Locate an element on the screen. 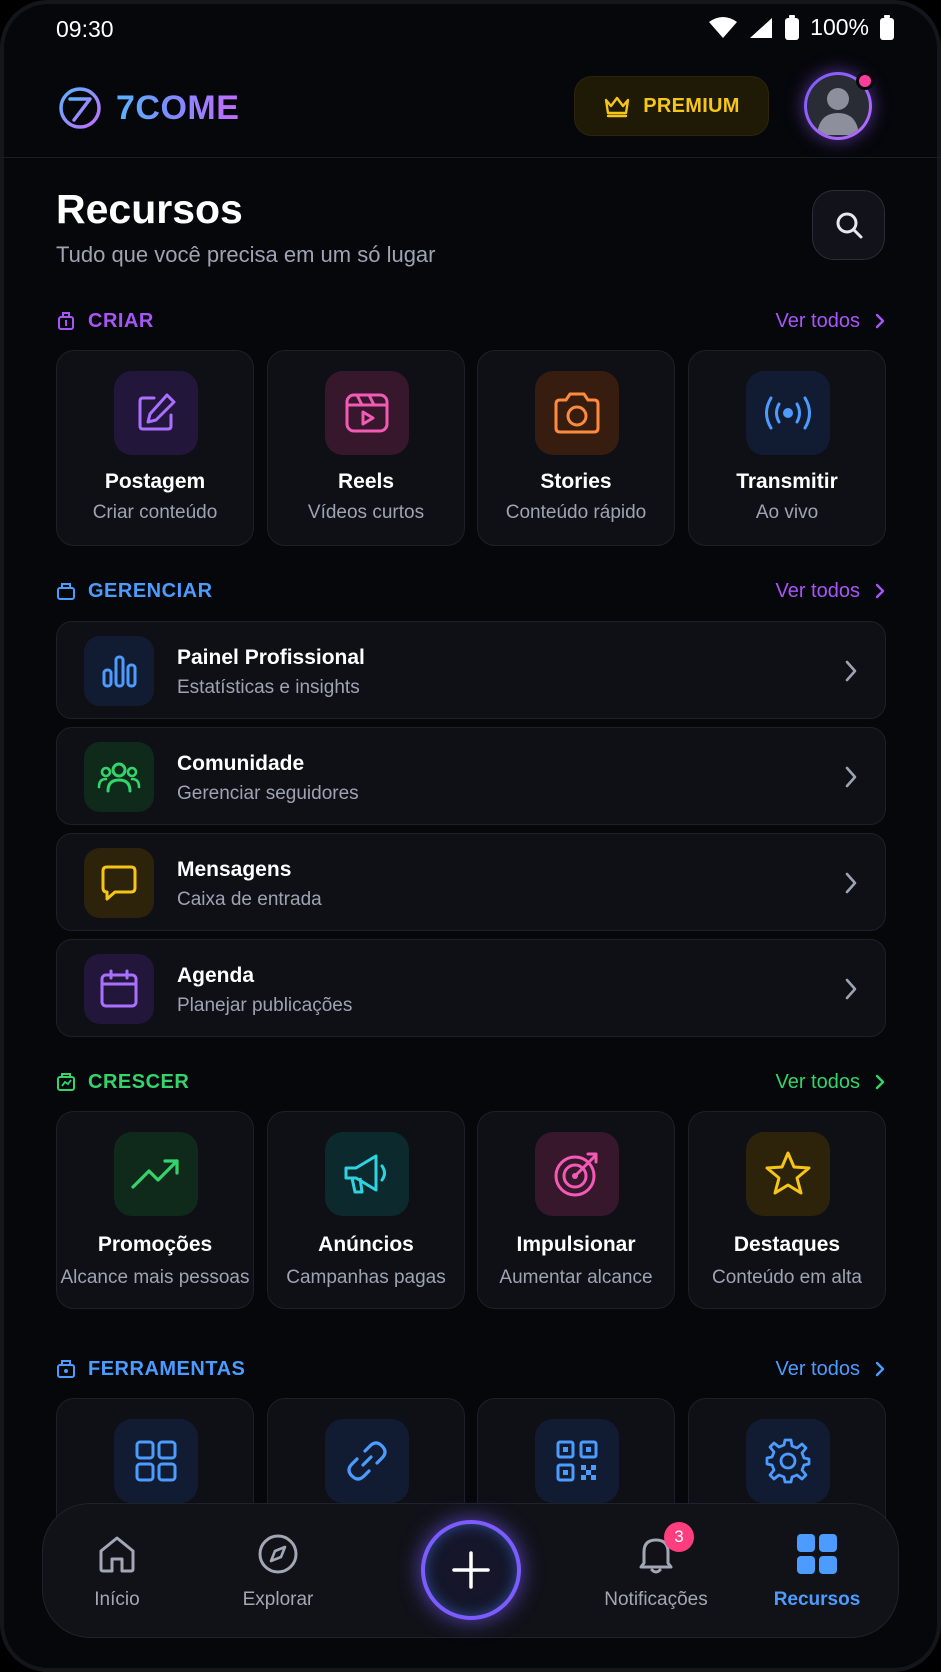 The width and height of the screenshot is (941, 1672). section-header-ferramentas: FERRAMENTAS Ver todos is located at coordinates (471, 1369).